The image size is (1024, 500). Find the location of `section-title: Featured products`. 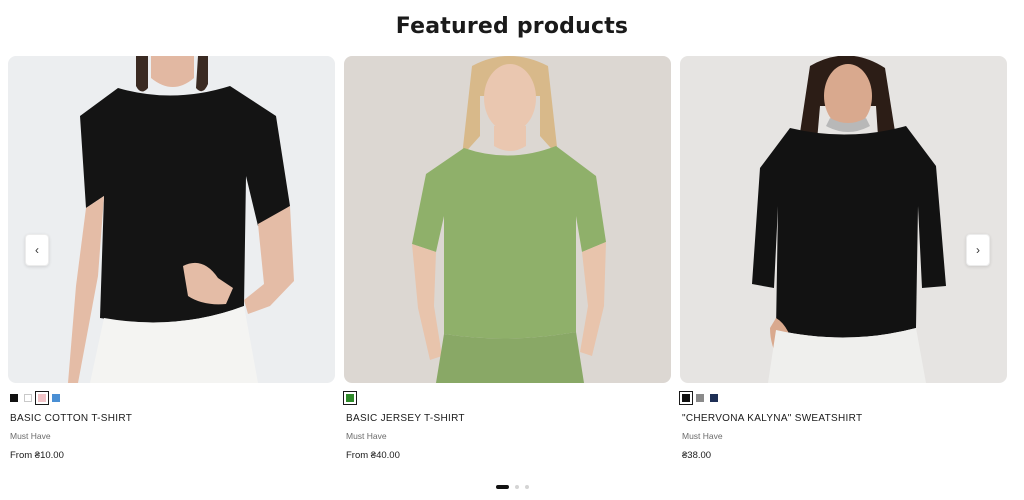

section-title: Featured products is located at coordinates (512, 26).